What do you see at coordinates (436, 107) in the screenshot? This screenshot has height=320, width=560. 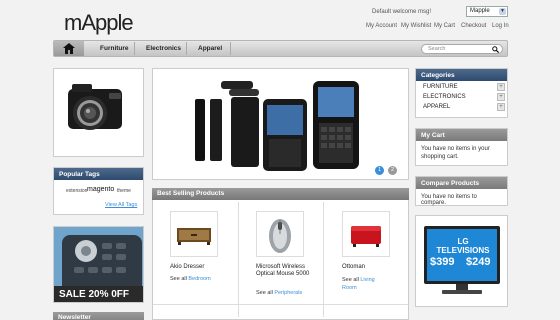 I see `category-apparel: APPAREL` at bounding box center [436, 107].